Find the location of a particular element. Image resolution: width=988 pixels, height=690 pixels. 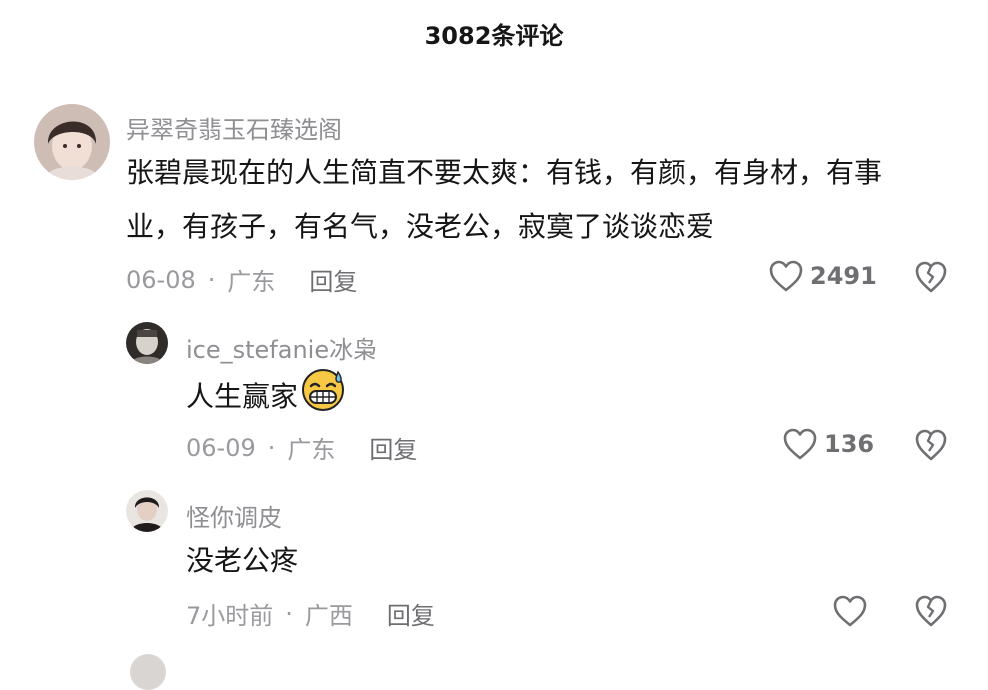

comment-username: 怪你调皮 is located at coordinates (234, 515).